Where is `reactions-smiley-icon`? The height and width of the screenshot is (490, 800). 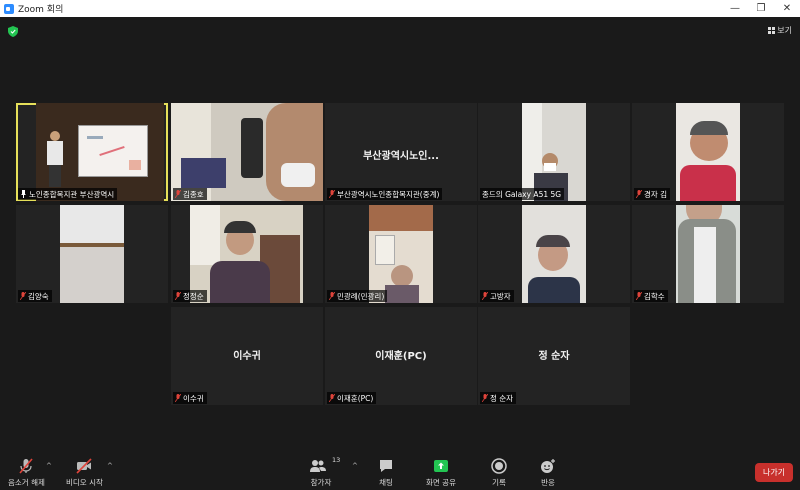
reactions-smiley-icon is located at coordinates (548, 466).